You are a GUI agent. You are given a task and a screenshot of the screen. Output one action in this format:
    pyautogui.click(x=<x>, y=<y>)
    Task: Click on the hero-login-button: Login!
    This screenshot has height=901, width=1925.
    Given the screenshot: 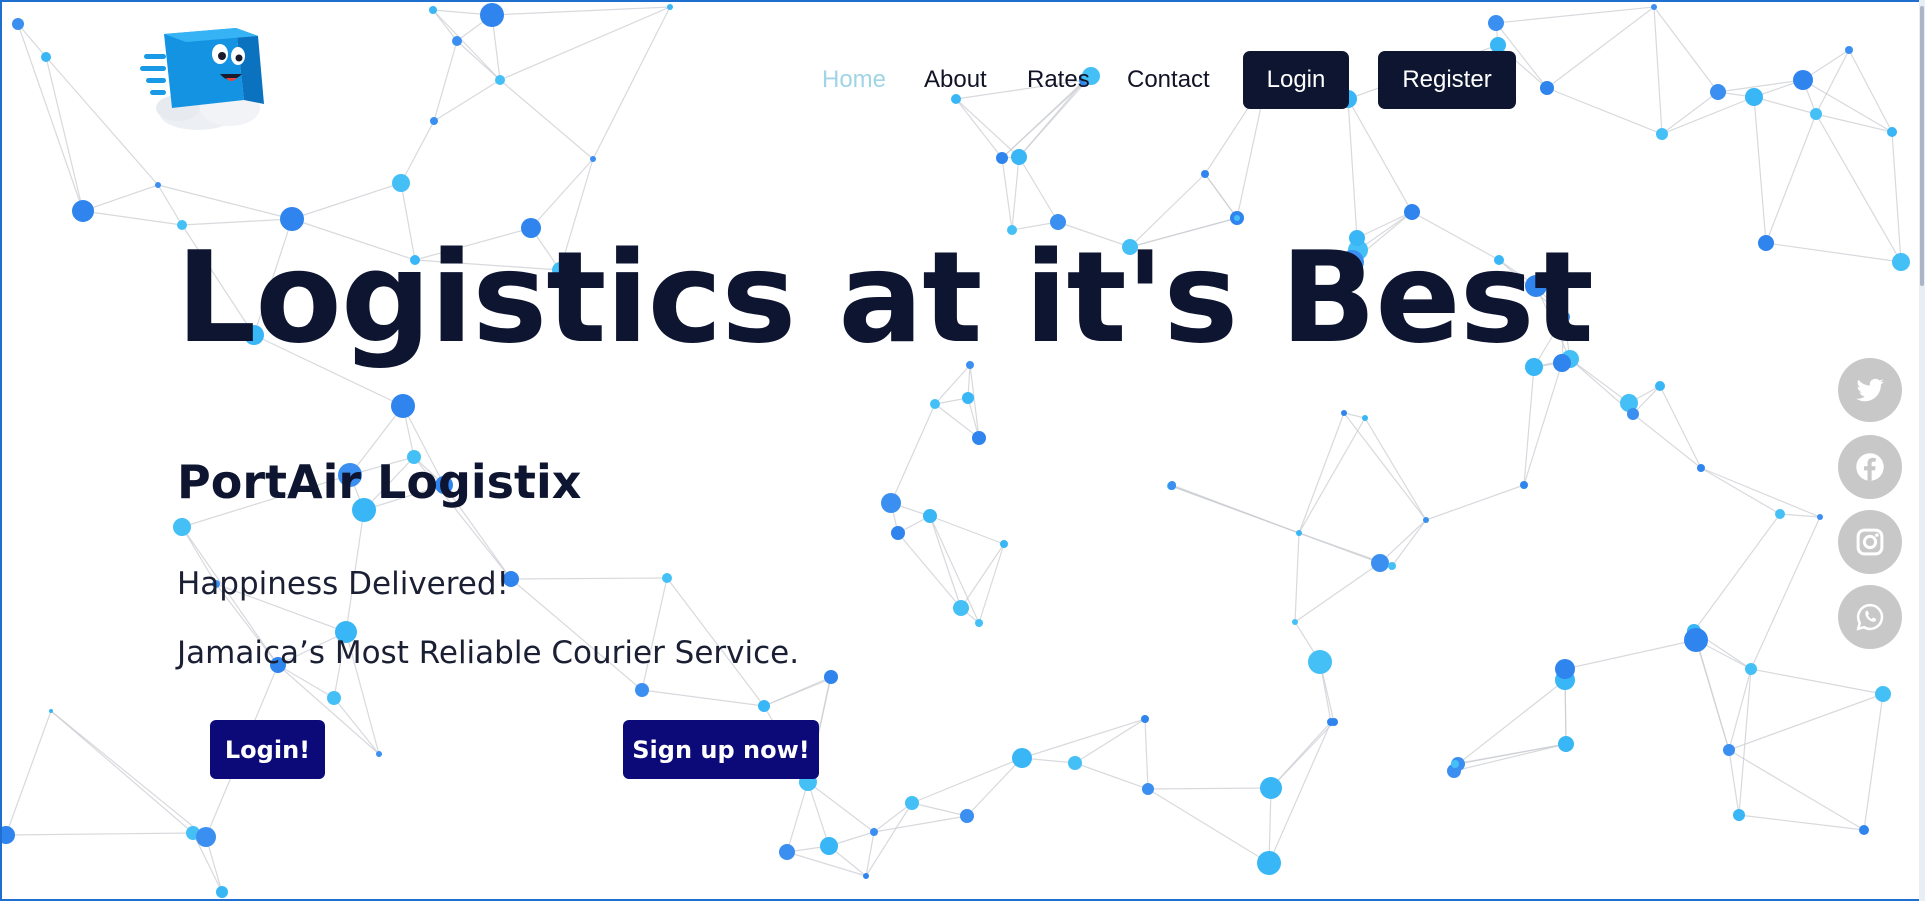 What is the action you would take?
    pyautogui.click(x=267, y=749)
    